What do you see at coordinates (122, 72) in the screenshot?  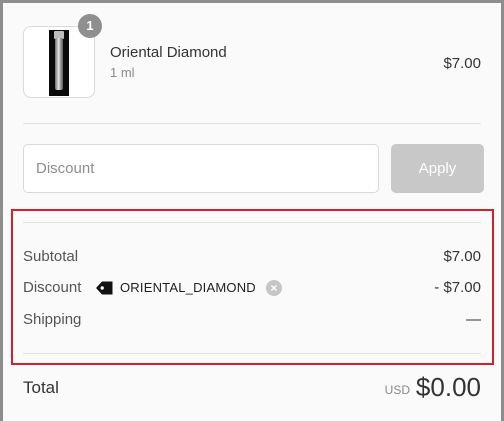 I see `product-variant: 1 ml` at bounding box center [122, 72].